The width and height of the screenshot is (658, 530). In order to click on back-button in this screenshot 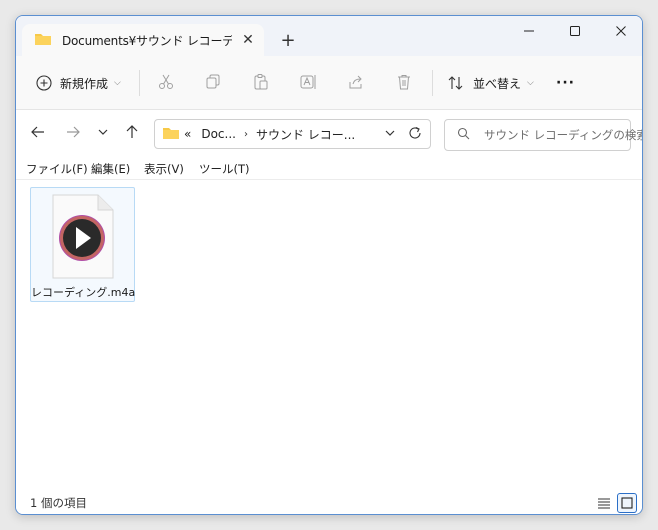, I will do `click(38, 132)`.